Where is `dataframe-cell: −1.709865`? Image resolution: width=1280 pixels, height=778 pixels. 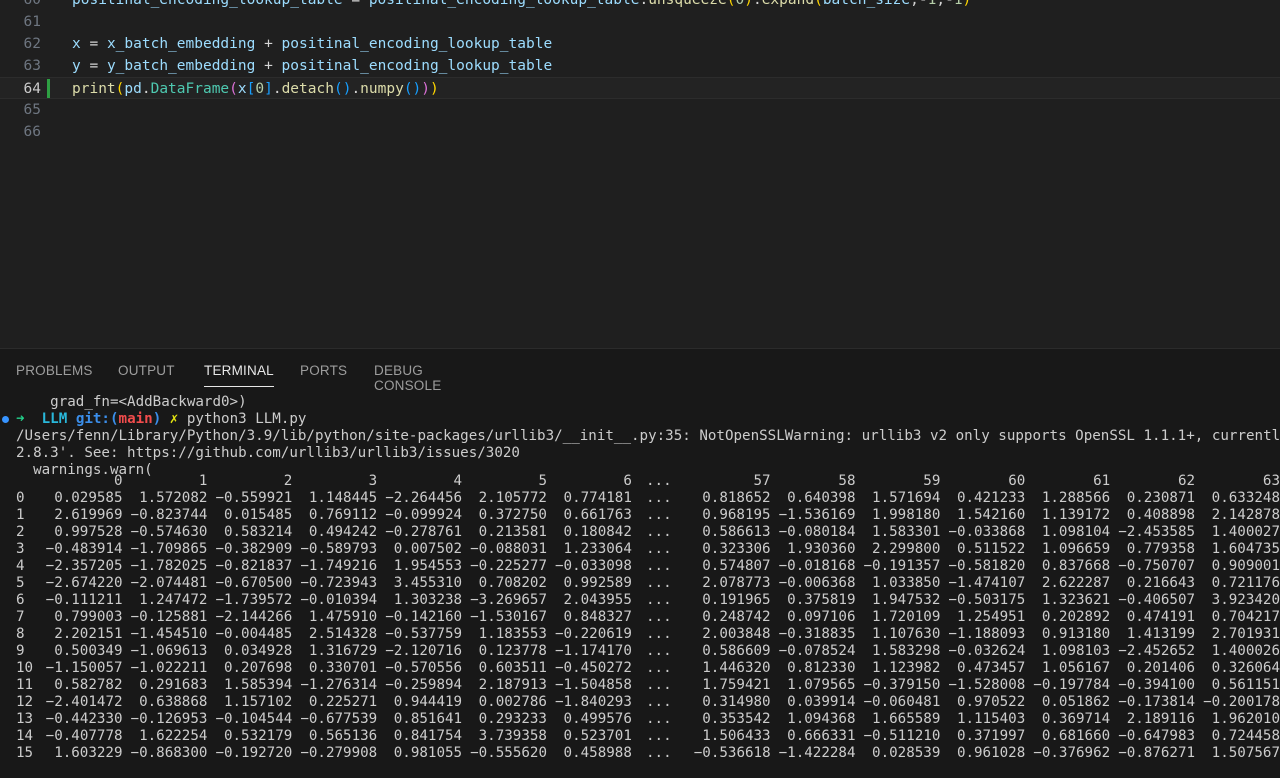 dataframe-cell: −1.709865 is located at coordinates (169, 549).